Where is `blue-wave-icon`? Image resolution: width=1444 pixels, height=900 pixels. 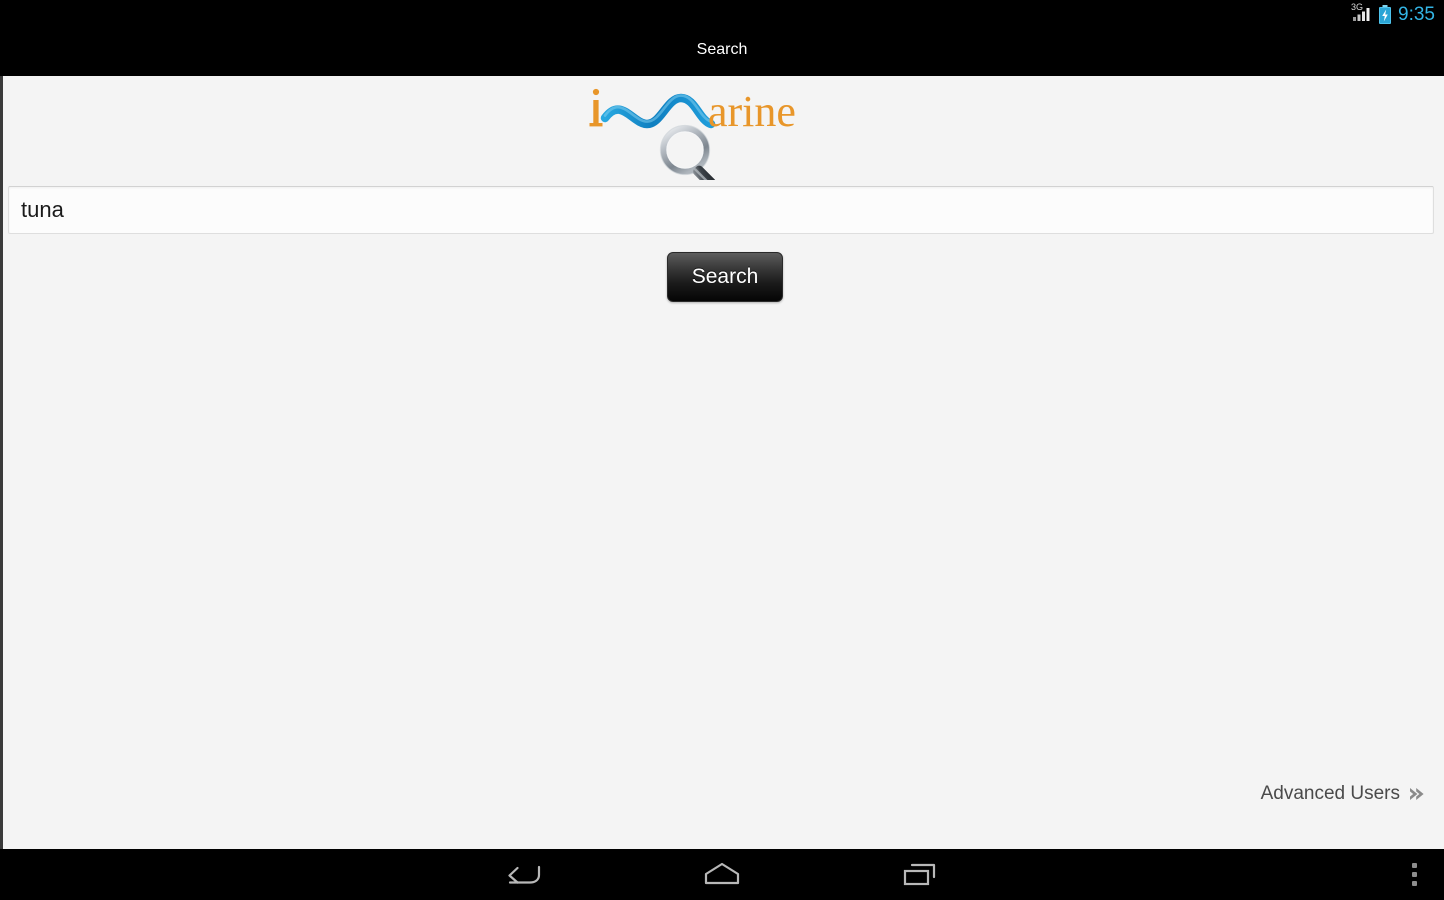
blue-wave-icon is located at coordinates (658, 111).